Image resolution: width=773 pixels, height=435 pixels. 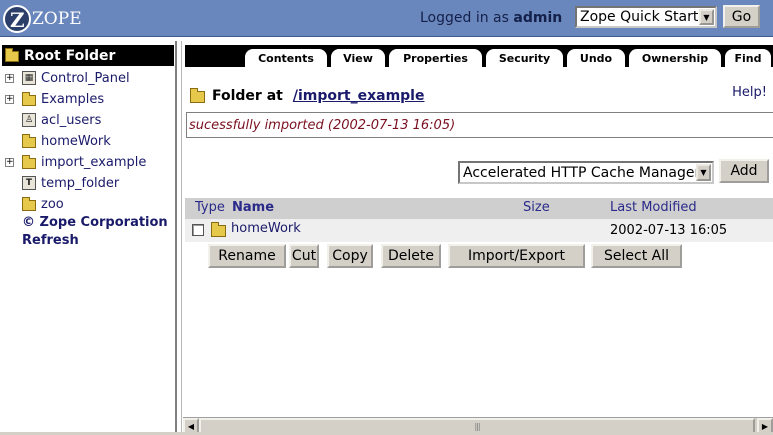 I want to click on status-message: sucessfully imported (2002-07-13 16:05), so click(x=479, y=125).